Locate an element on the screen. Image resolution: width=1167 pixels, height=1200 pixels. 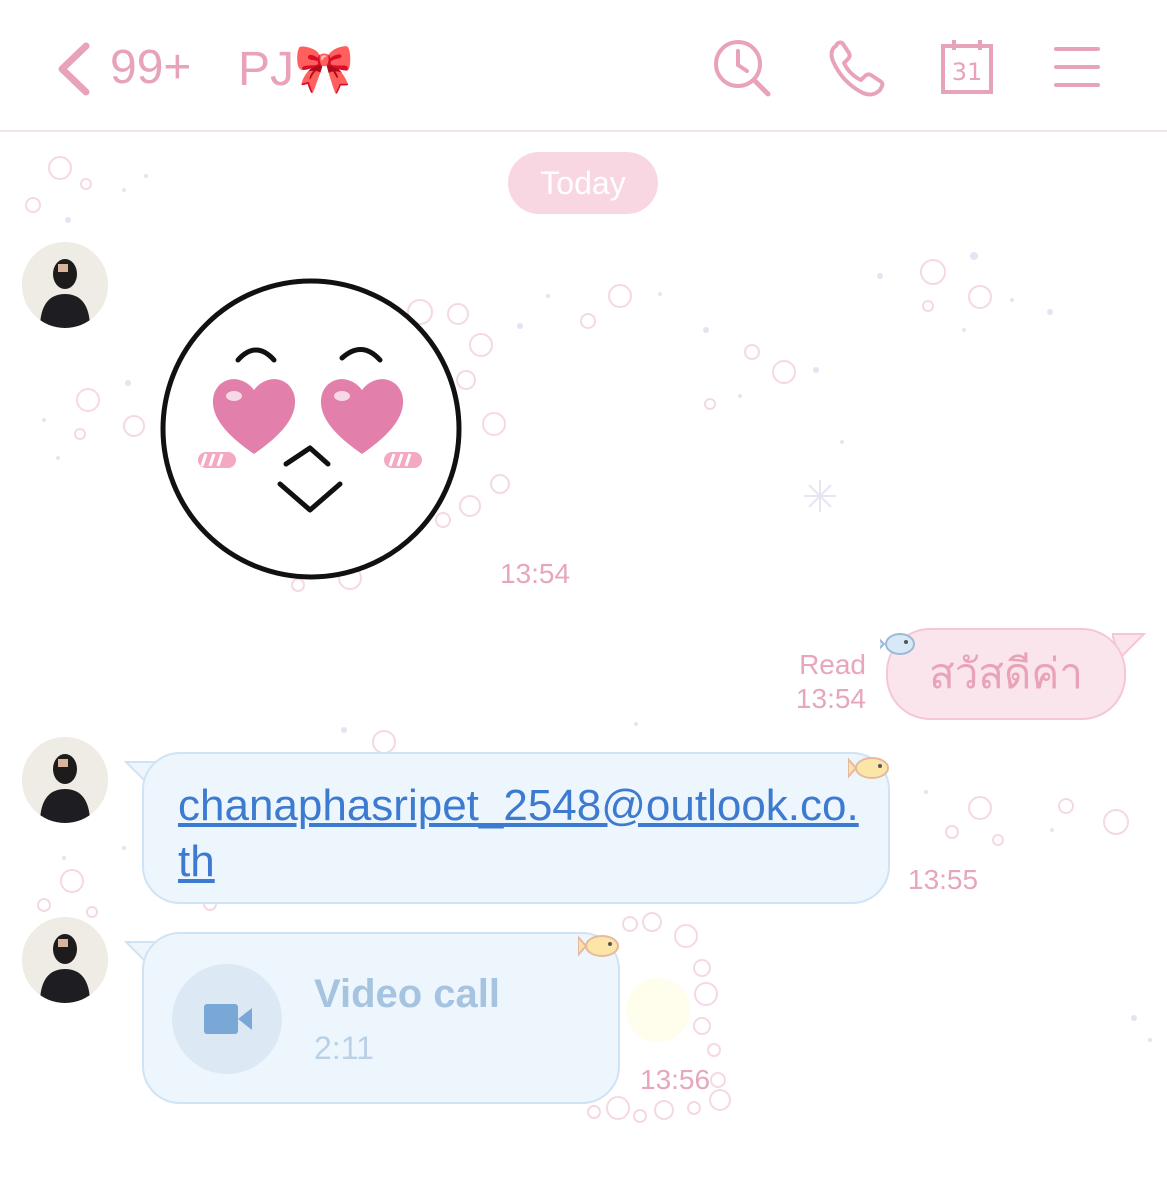
calendar-day: 31 is located at coordinates (967, 72).